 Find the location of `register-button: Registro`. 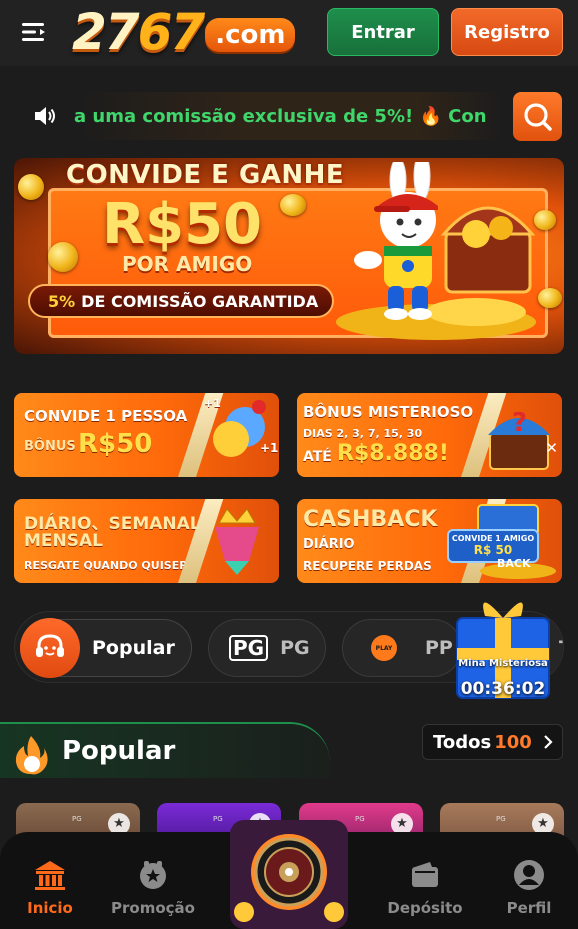

register-button: Registro is located at coordinates (507, 32).